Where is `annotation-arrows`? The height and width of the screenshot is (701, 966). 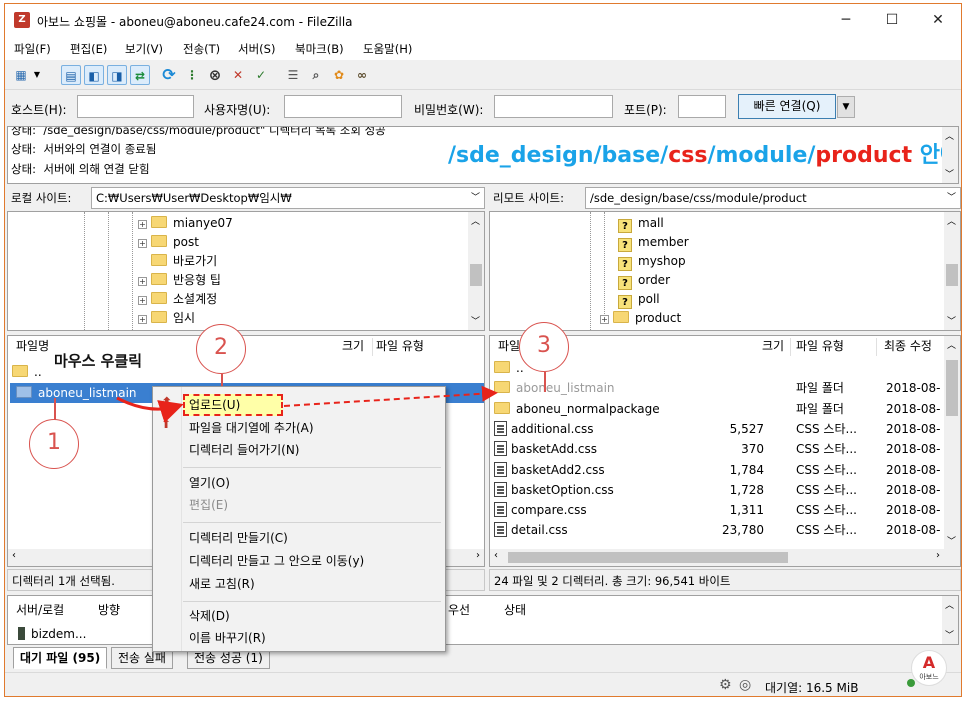
annotation-arrows is located at coordinates (307, 404).